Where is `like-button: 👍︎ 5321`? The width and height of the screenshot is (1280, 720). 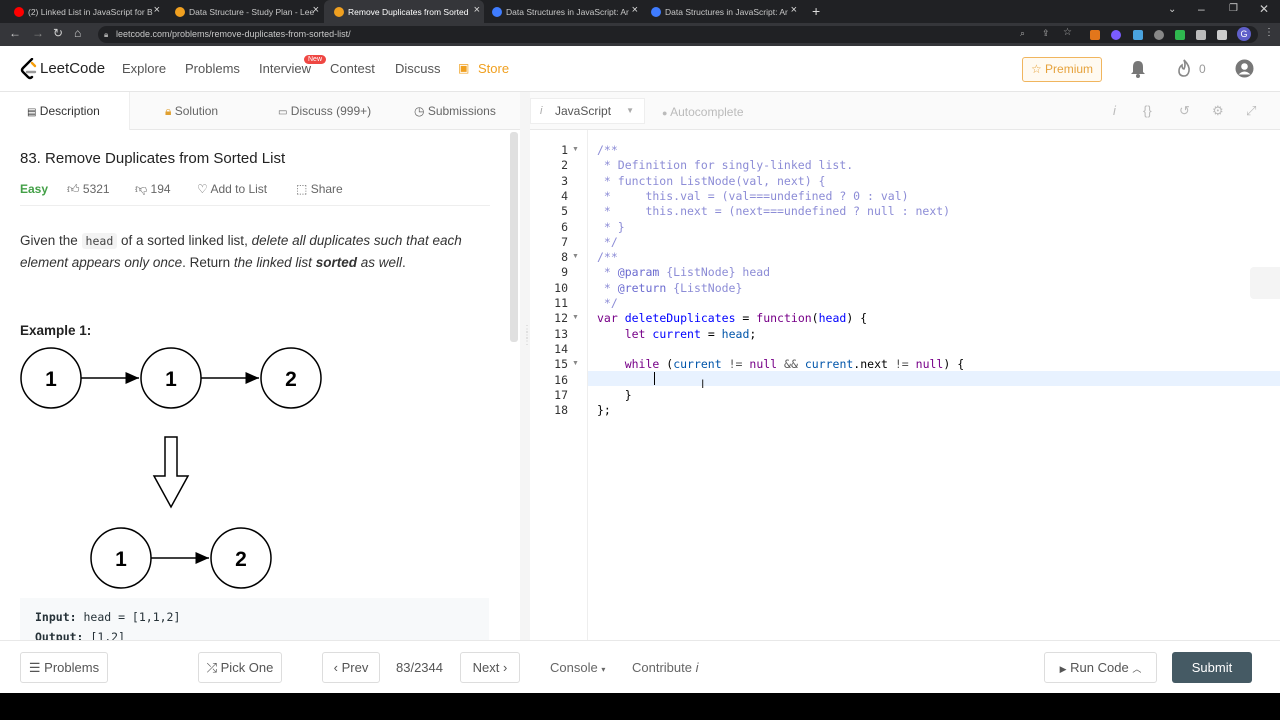
like-button: 👍︎ 5321 is located at coordinates (88, 189).